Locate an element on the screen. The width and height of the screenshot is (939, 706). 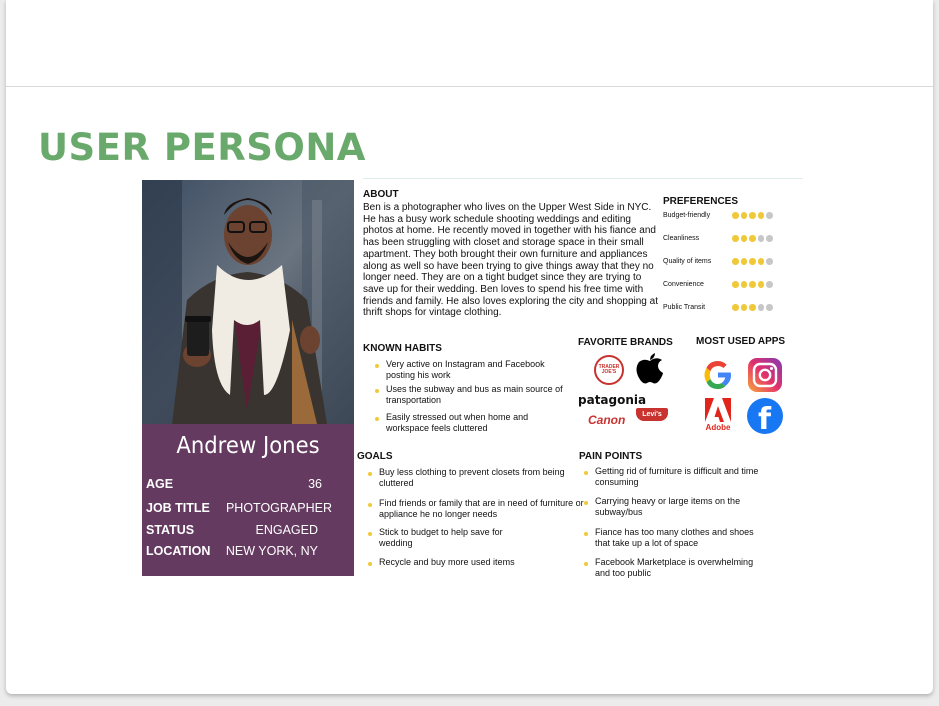
field-status-value: ENGAGED is located at coordinates (286, 530).